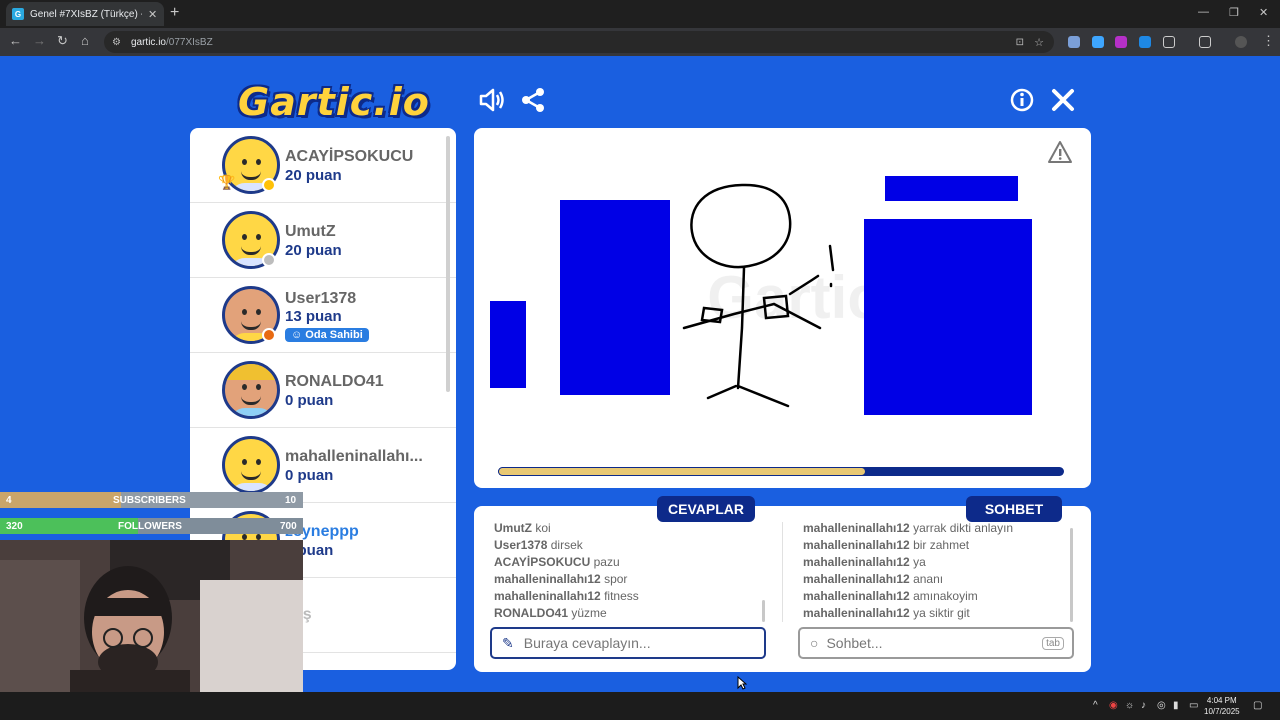 The width and height of the screenshot is (1280, 720). Describe the element at coordinates (763, 611) in the screenshot. I see `answers-scrollbar` at that location.